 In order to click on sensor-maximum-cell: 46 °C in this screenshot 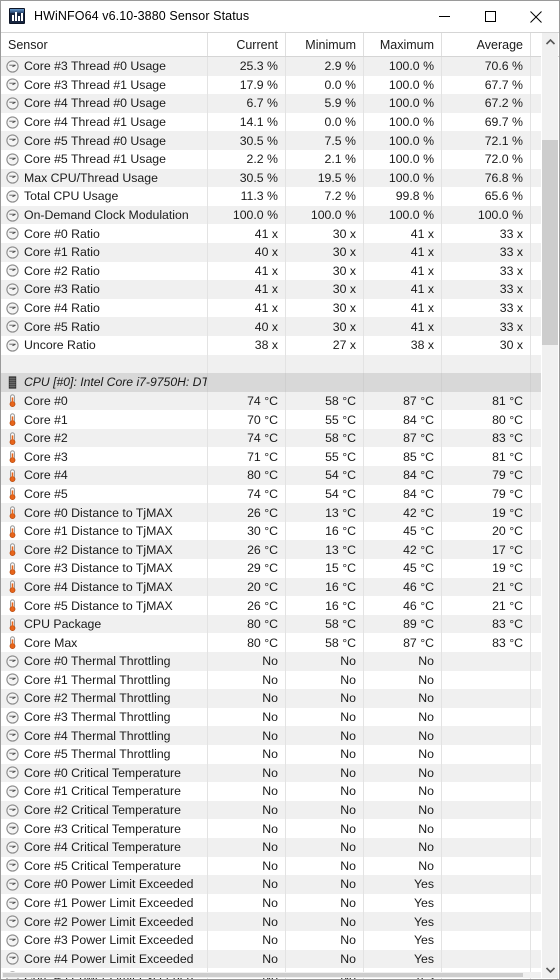, I will do `click(403, 605)`.